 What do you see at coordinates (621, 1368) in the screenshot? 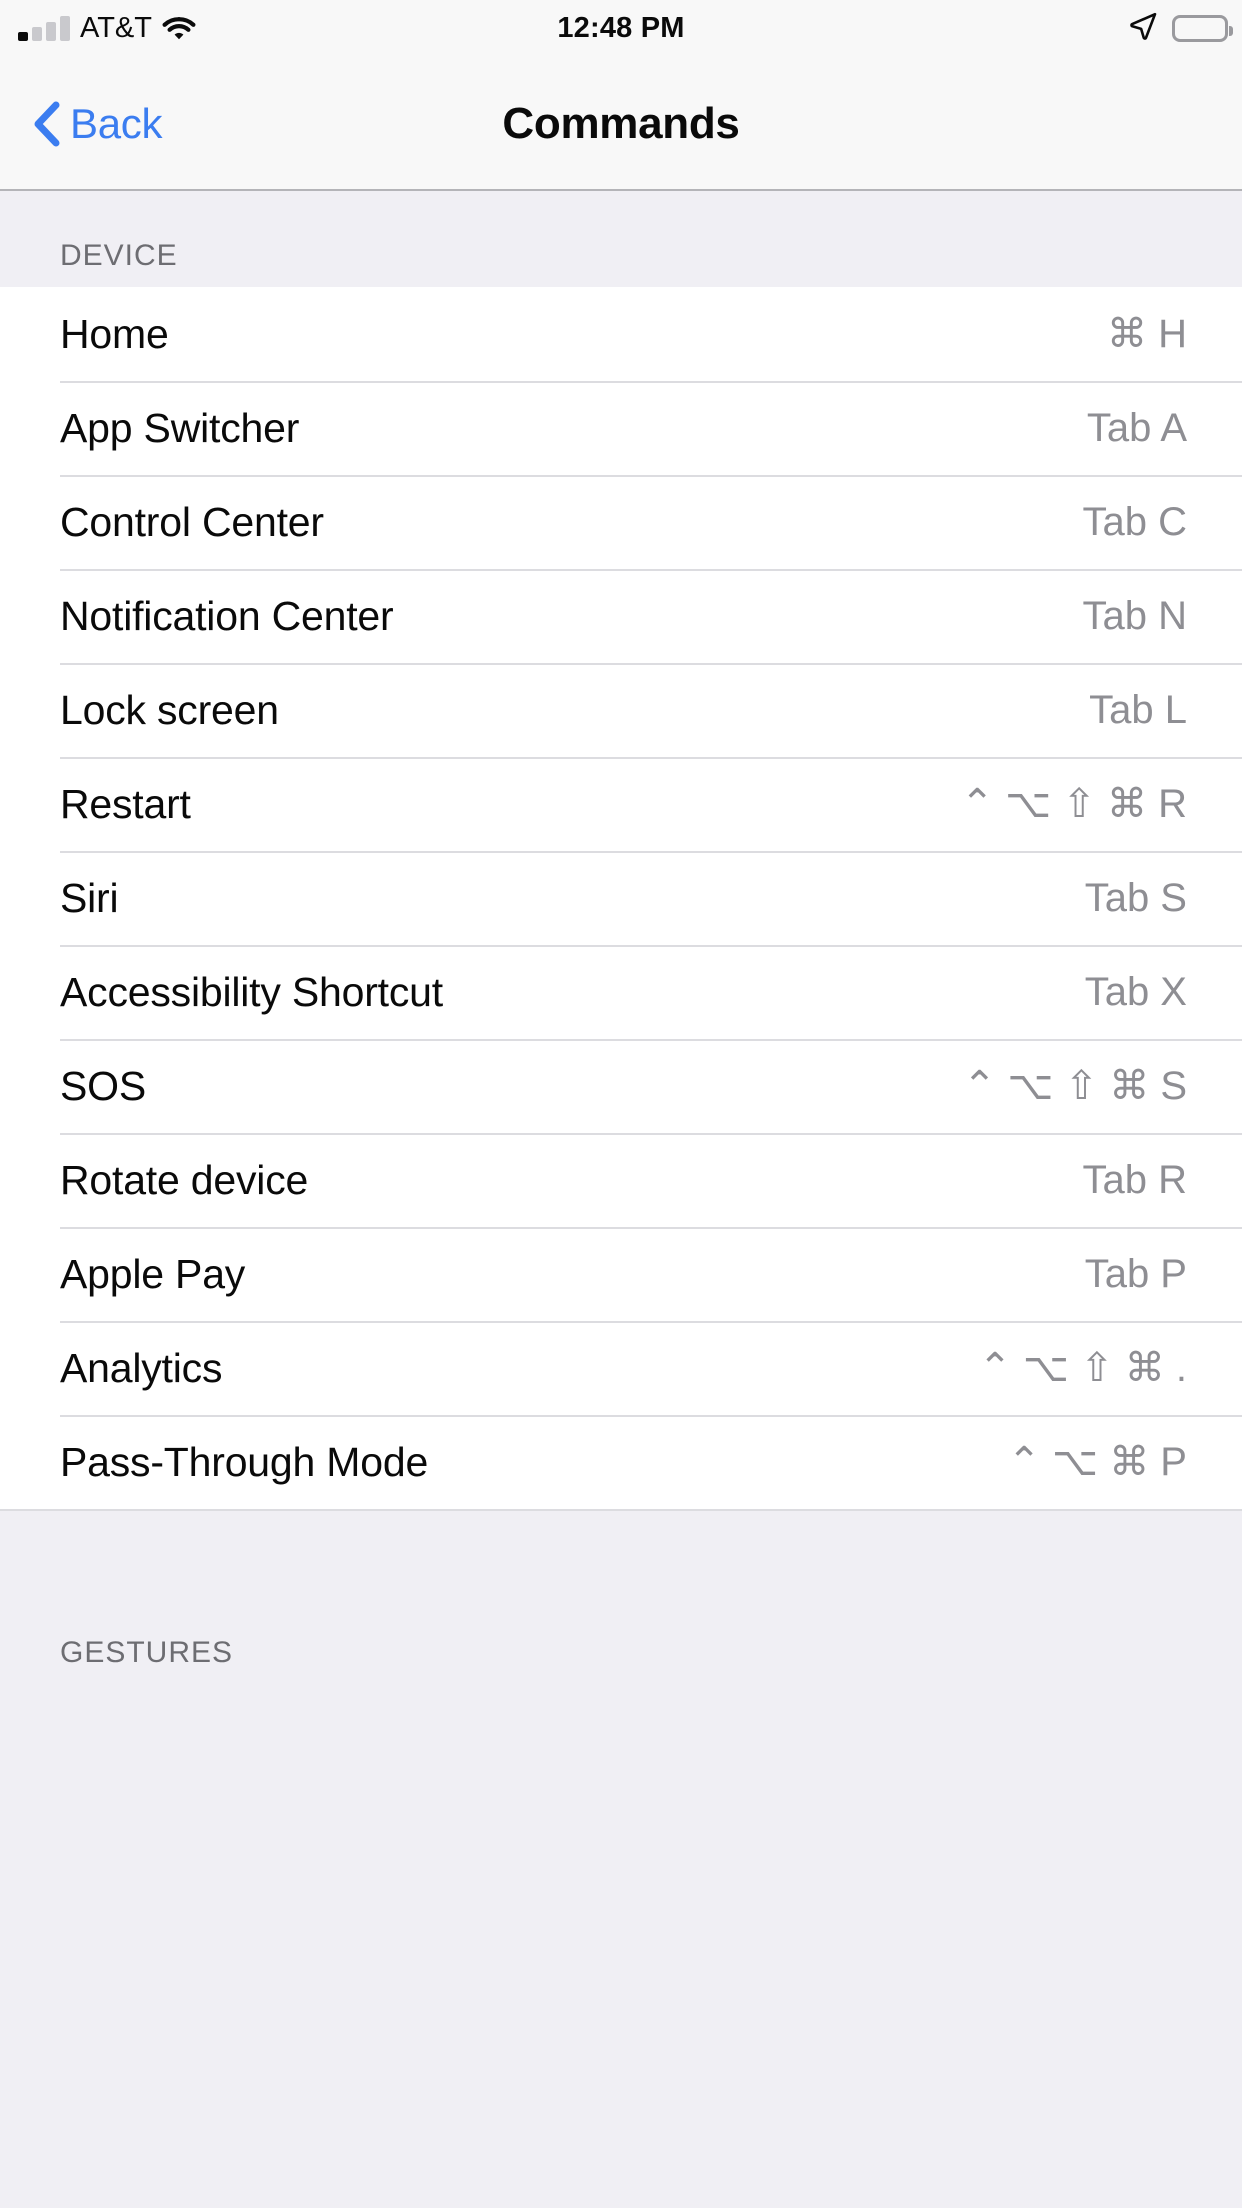
I see `command-row: Analytics ⌃ ⌥ ⇧ ⌘ .` at bounding box center [621, 1368].